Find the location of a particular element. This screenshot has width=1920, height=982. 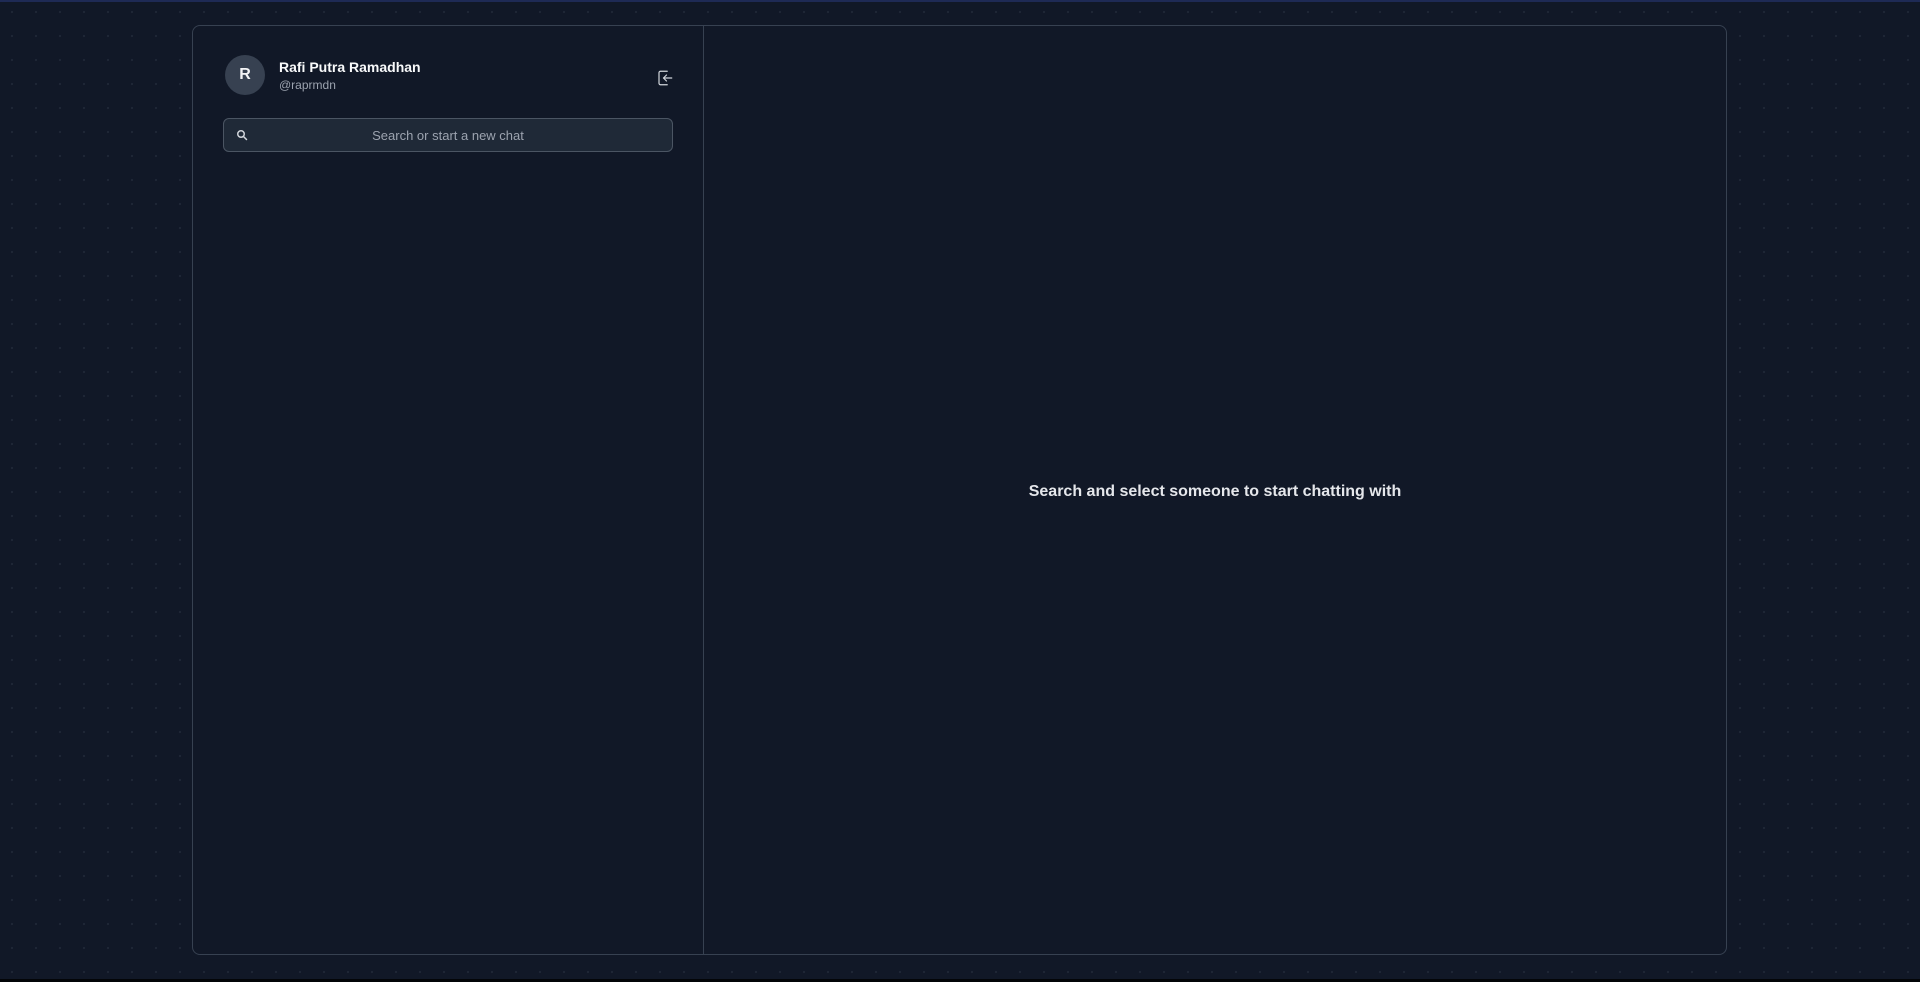

search-input is located at coordinates (448, 135).